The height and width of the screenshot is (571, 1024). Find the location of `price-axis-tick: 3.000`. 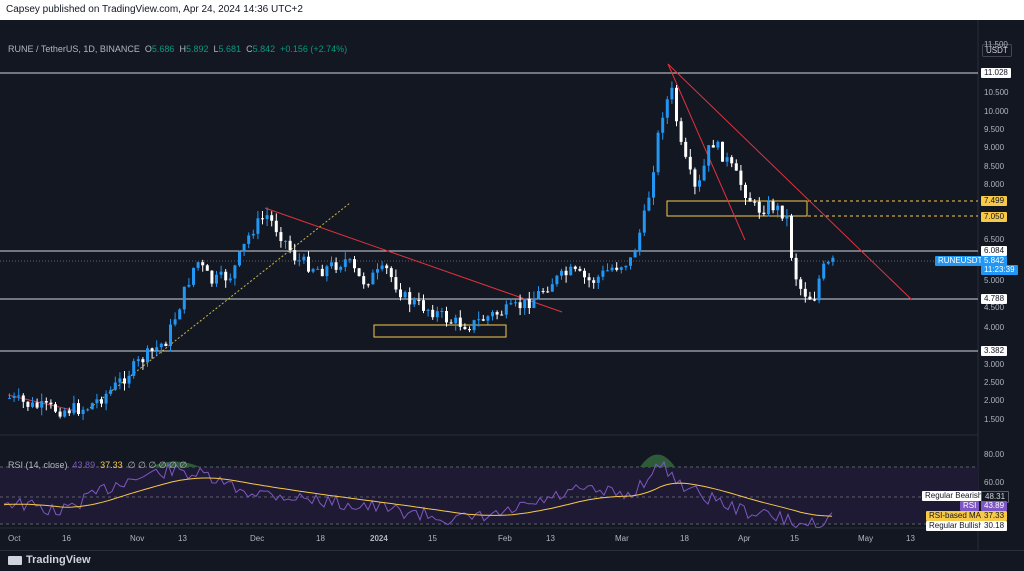

price-axis-tick: 3.000 is located at coordinates (994, 364).